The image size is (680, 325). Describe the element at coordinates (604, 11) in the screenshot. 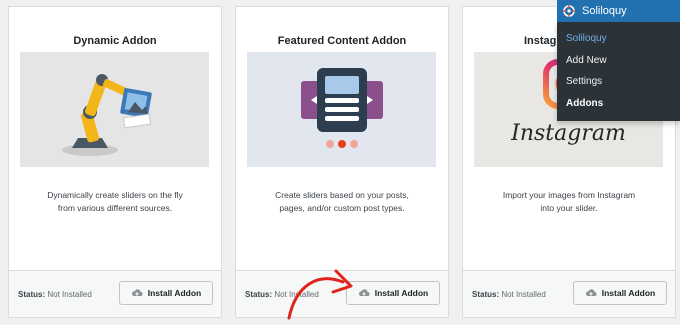

I see `flyout-title: Soliloquy` at that location.